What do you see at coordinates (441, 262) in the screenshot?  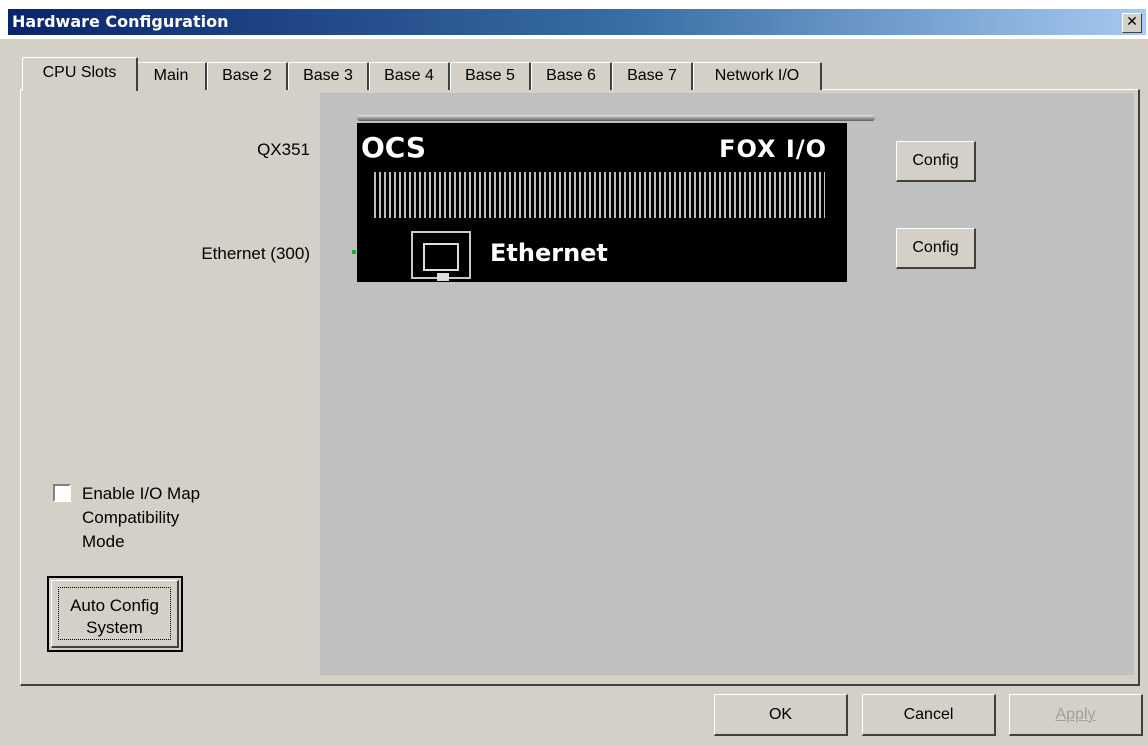 I see `rj45-socket` at bounding box center [441, 262].